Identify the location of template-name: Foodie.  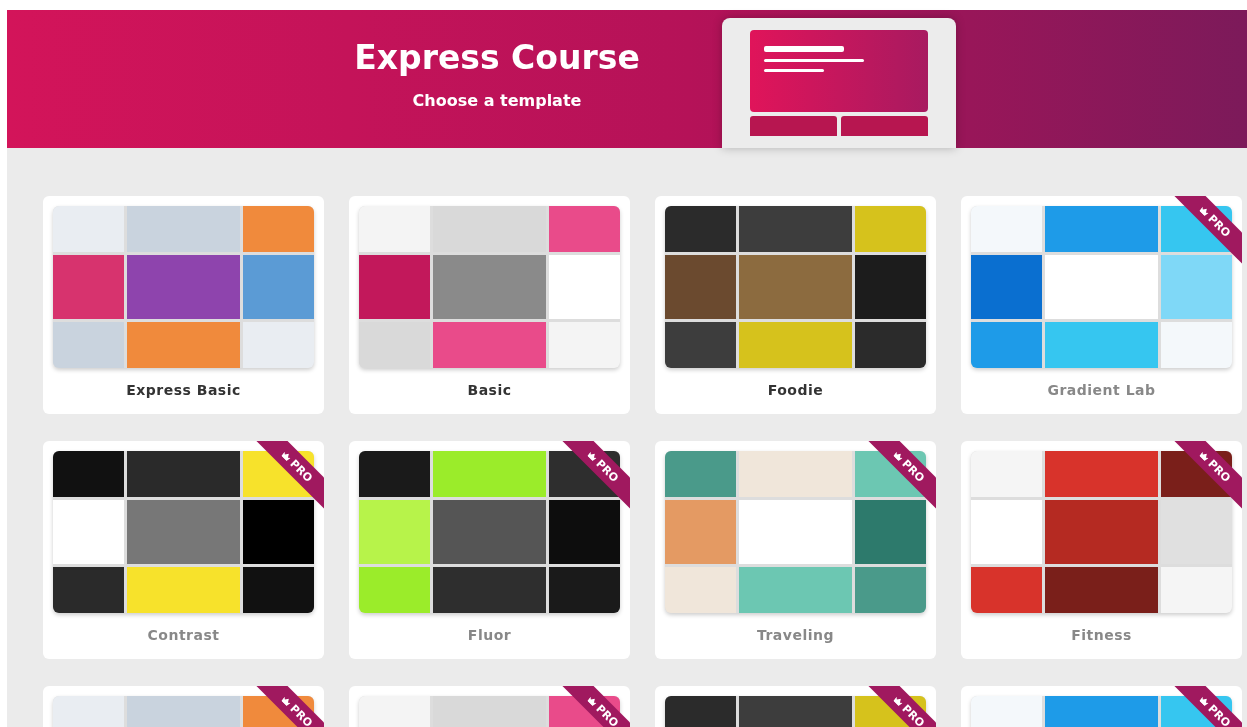
(795, 390).